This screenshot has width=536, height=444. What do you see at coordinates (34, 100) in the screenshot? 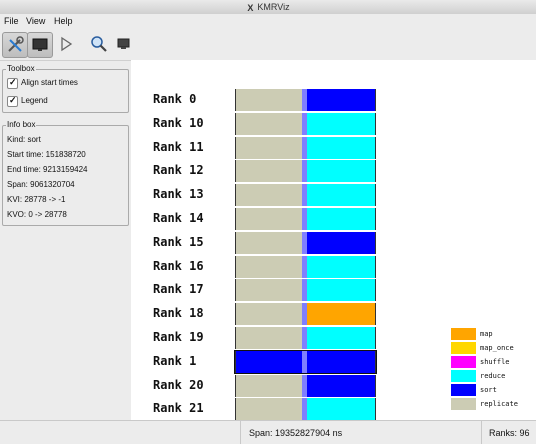
I see `legend-label: Legend` at bounding box center [34, 100].